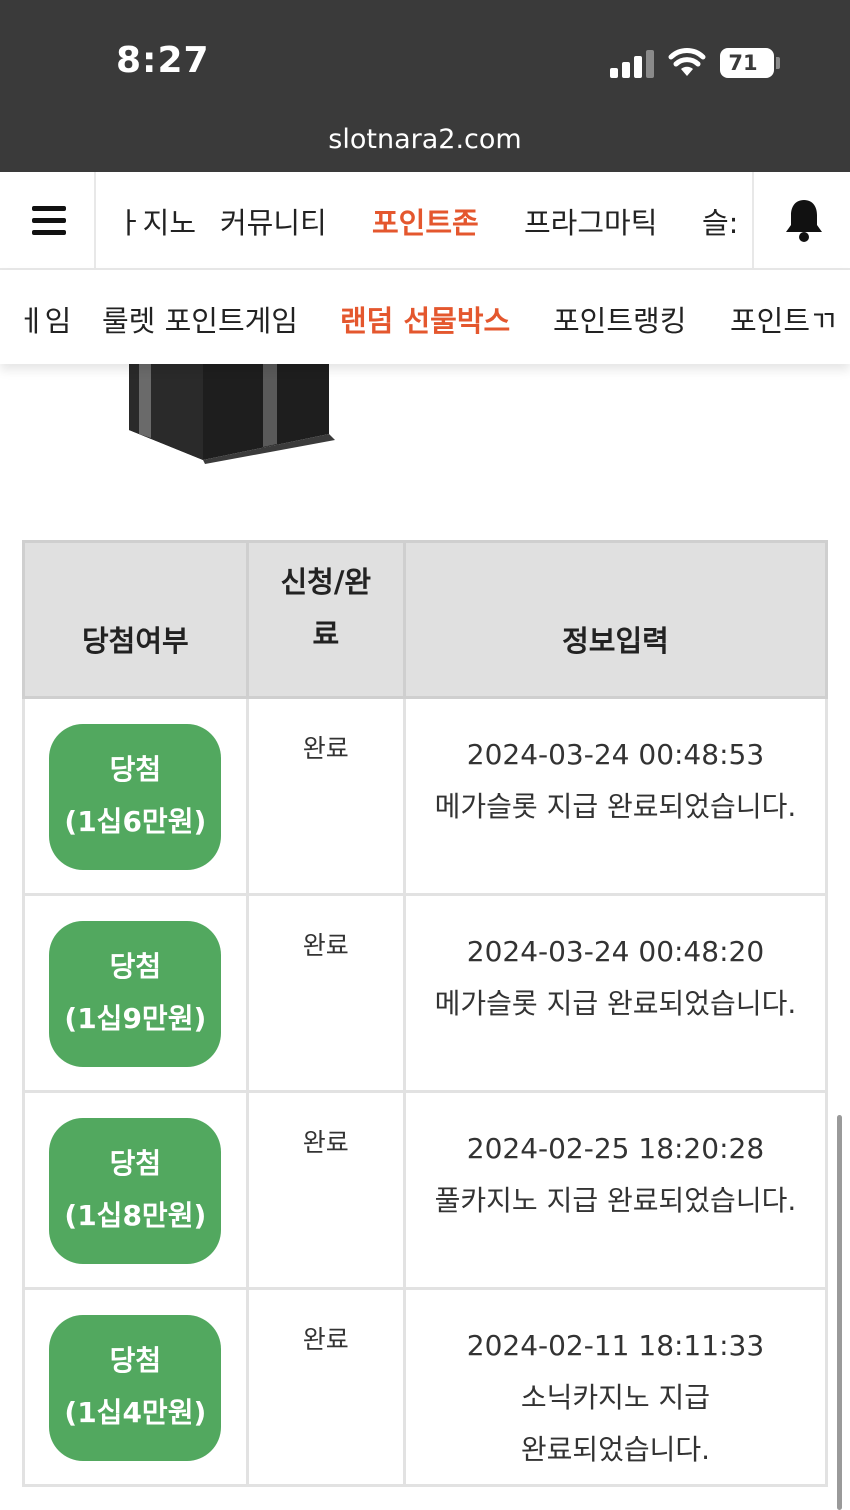 The width and height of the screenshot is (850, 1510). Describe the element at coordinates (615, 1449) in the screenshot. I see `info-message-line2: 완료되었습니다.` at that location.